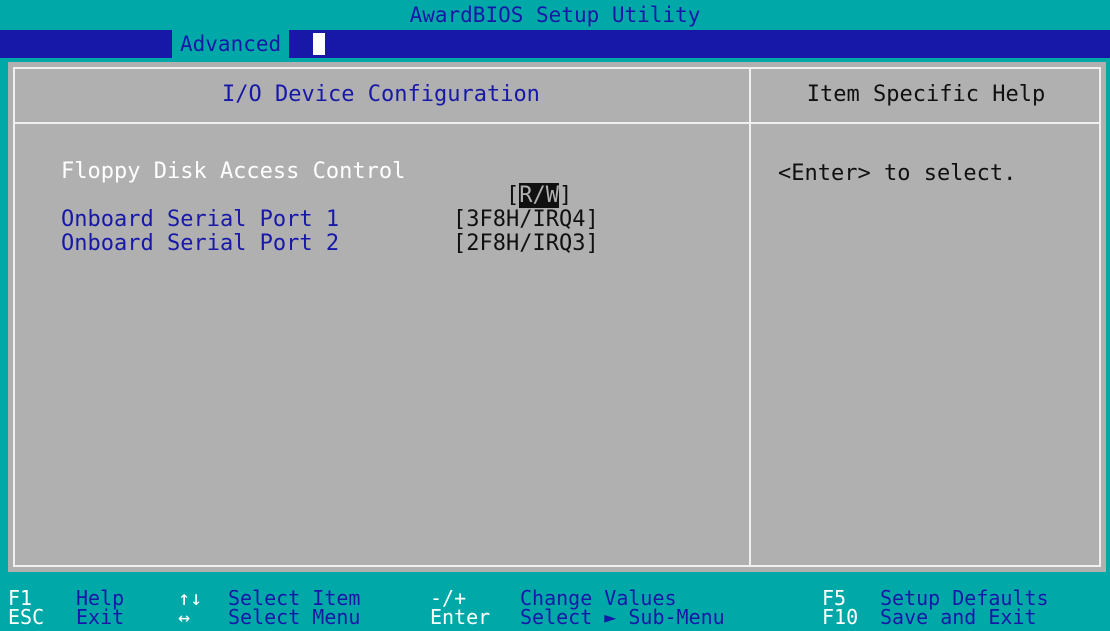 The height and width of the screenshot is (631, 1110). What do you see at coordinates (26, 617) in the screenshot?
I see `key-esc: ESC` at bounding box center [26, 617].